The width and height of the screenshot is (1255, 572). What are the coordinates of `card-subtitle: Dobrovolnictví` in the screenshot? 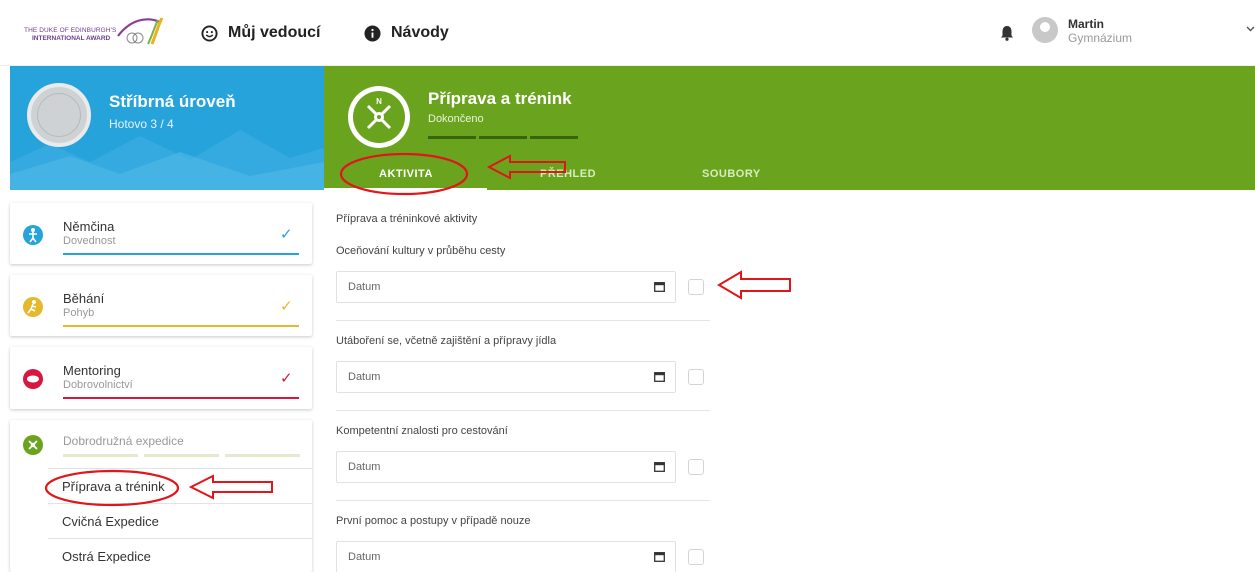 It's located at (98, 385).